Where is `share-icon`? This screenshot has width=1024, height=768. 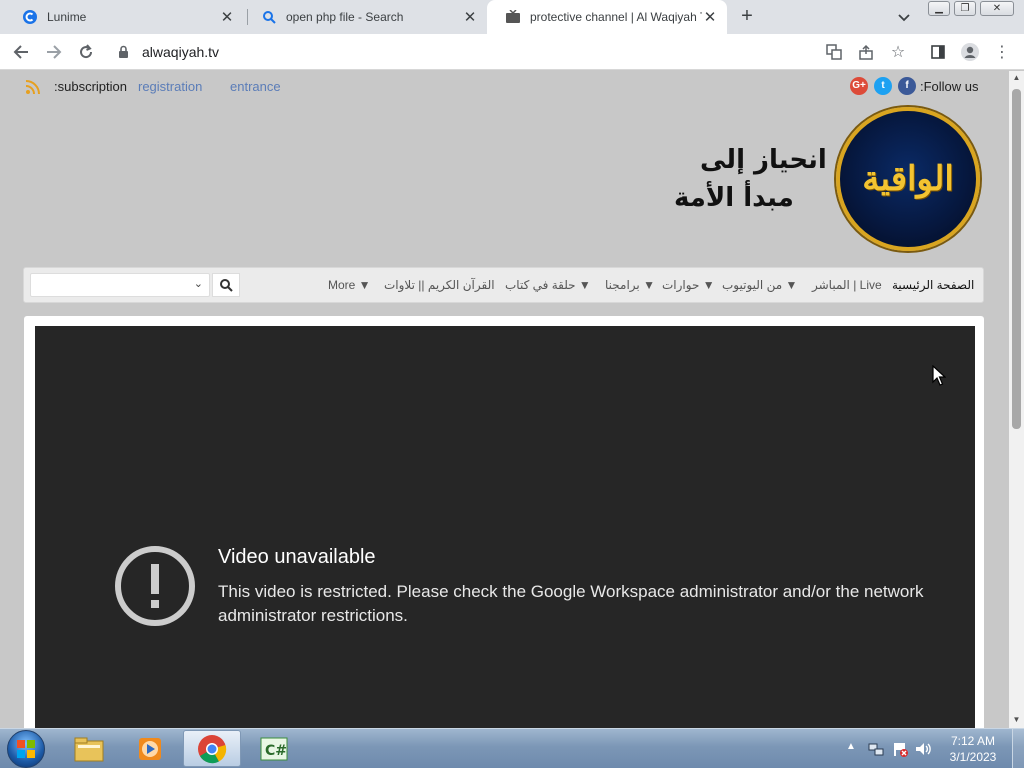 share-icon is located at coordinates (866, 52).